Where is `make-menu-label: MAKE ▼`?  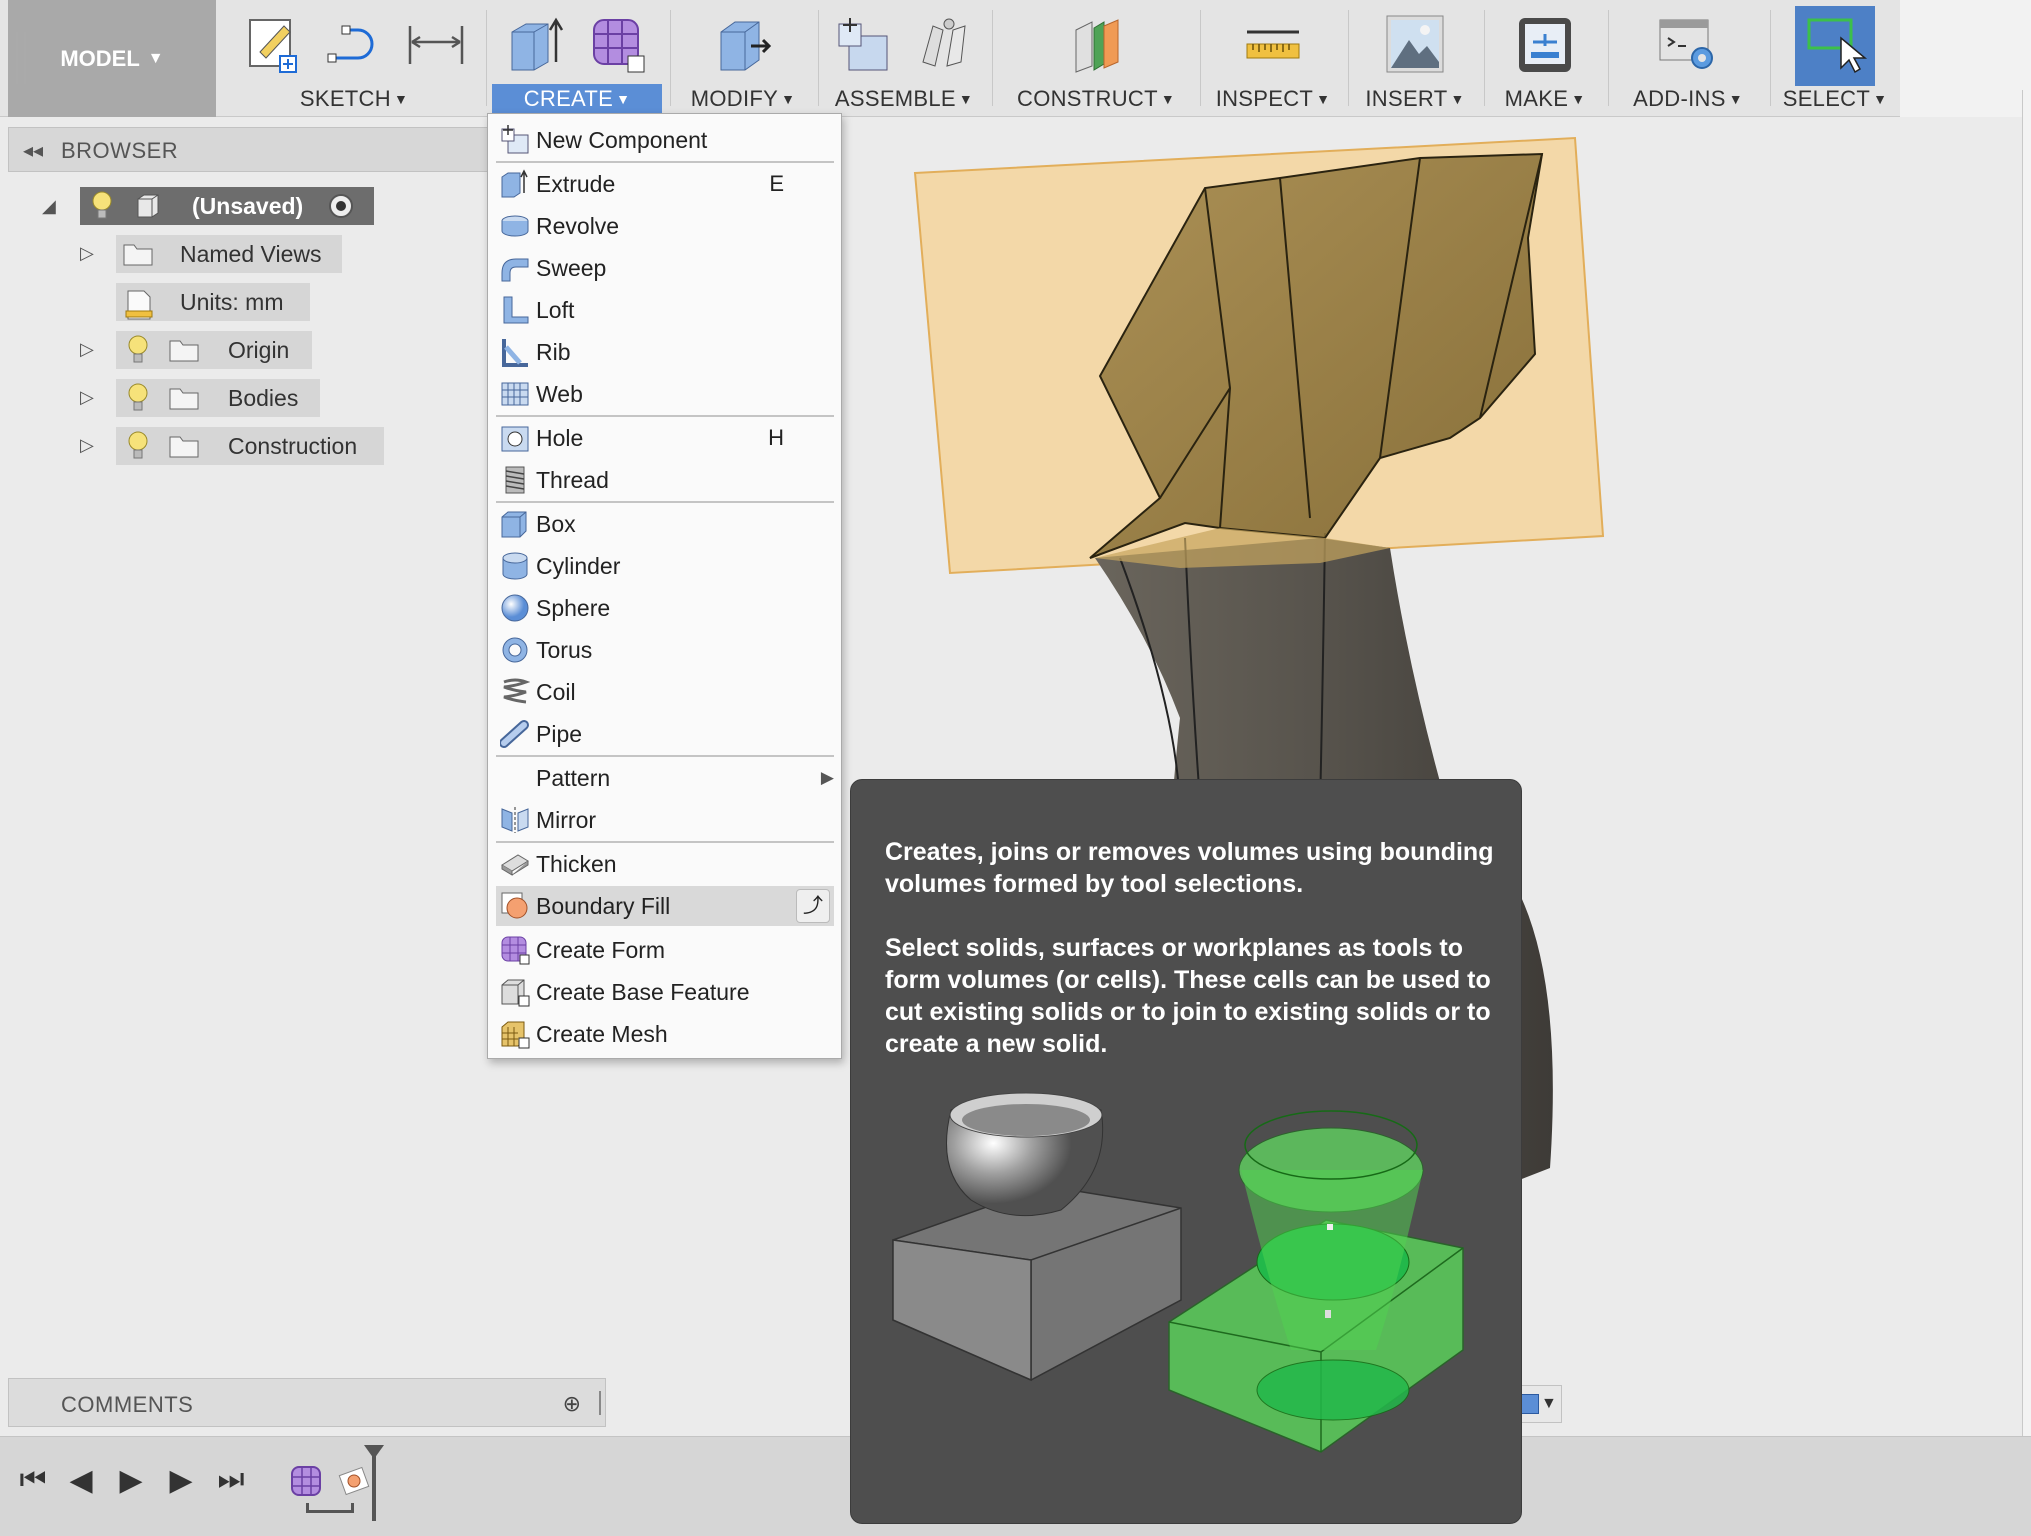 make-menu-label: MAKE ▼ is located at coordinates (1545, 99).